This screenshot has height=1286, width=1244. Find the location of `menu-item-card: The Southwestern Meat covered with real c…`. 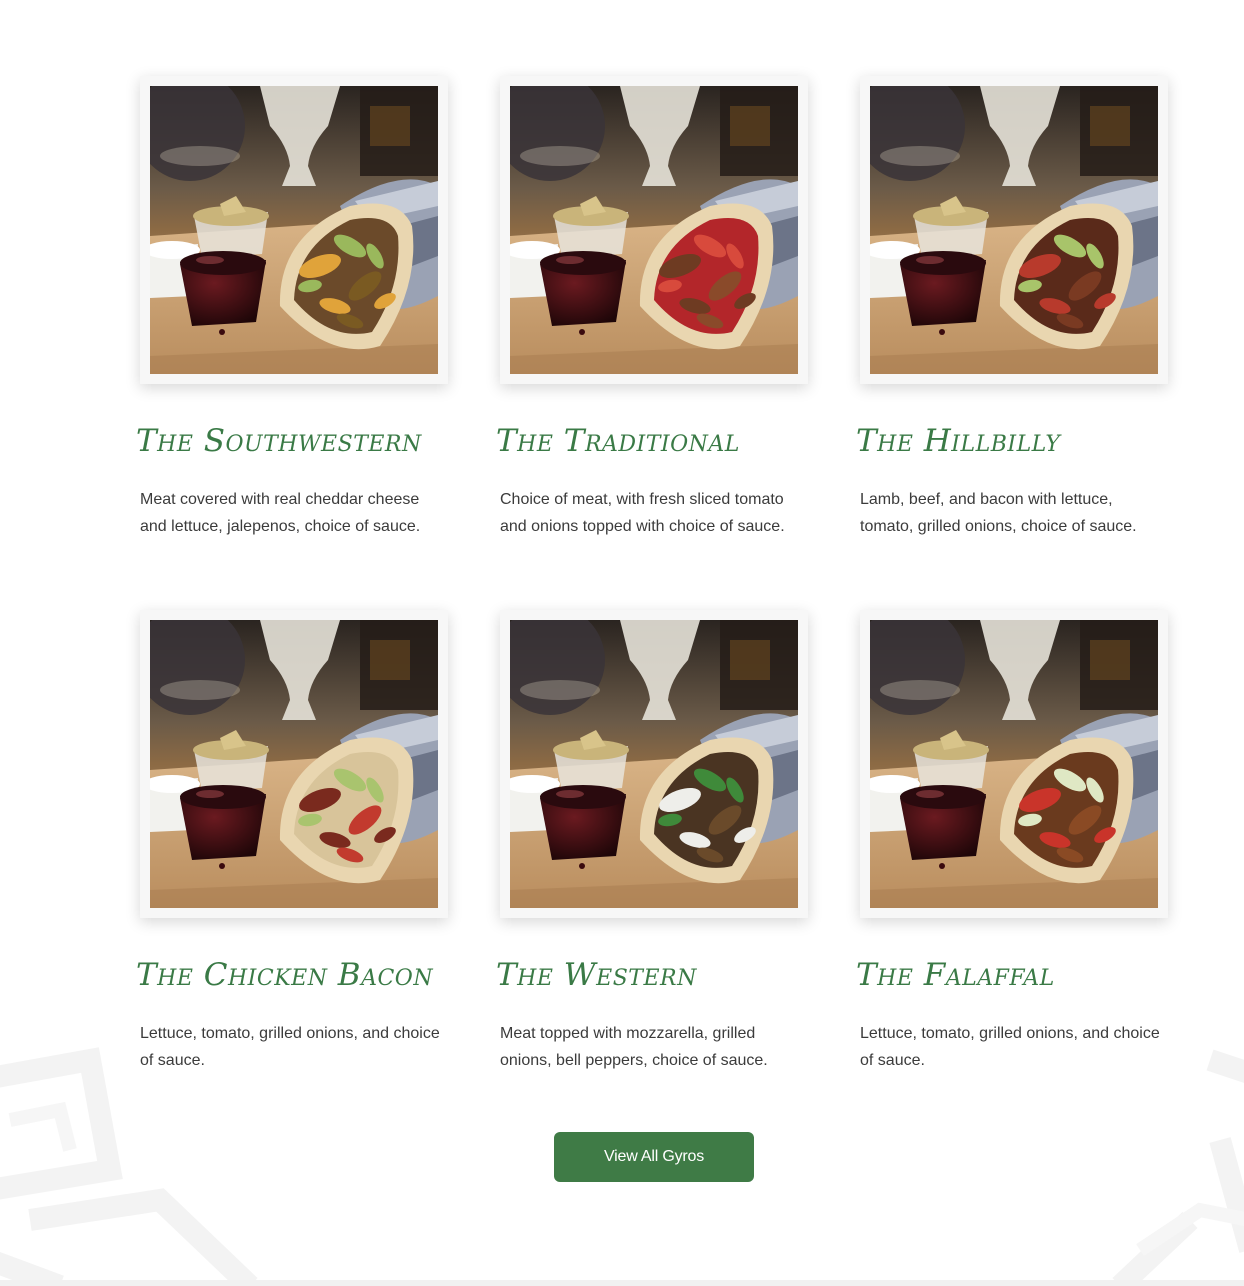

menu-item-card: The Southwestern Meat covered with real c… is located at coordinates (292, 308).